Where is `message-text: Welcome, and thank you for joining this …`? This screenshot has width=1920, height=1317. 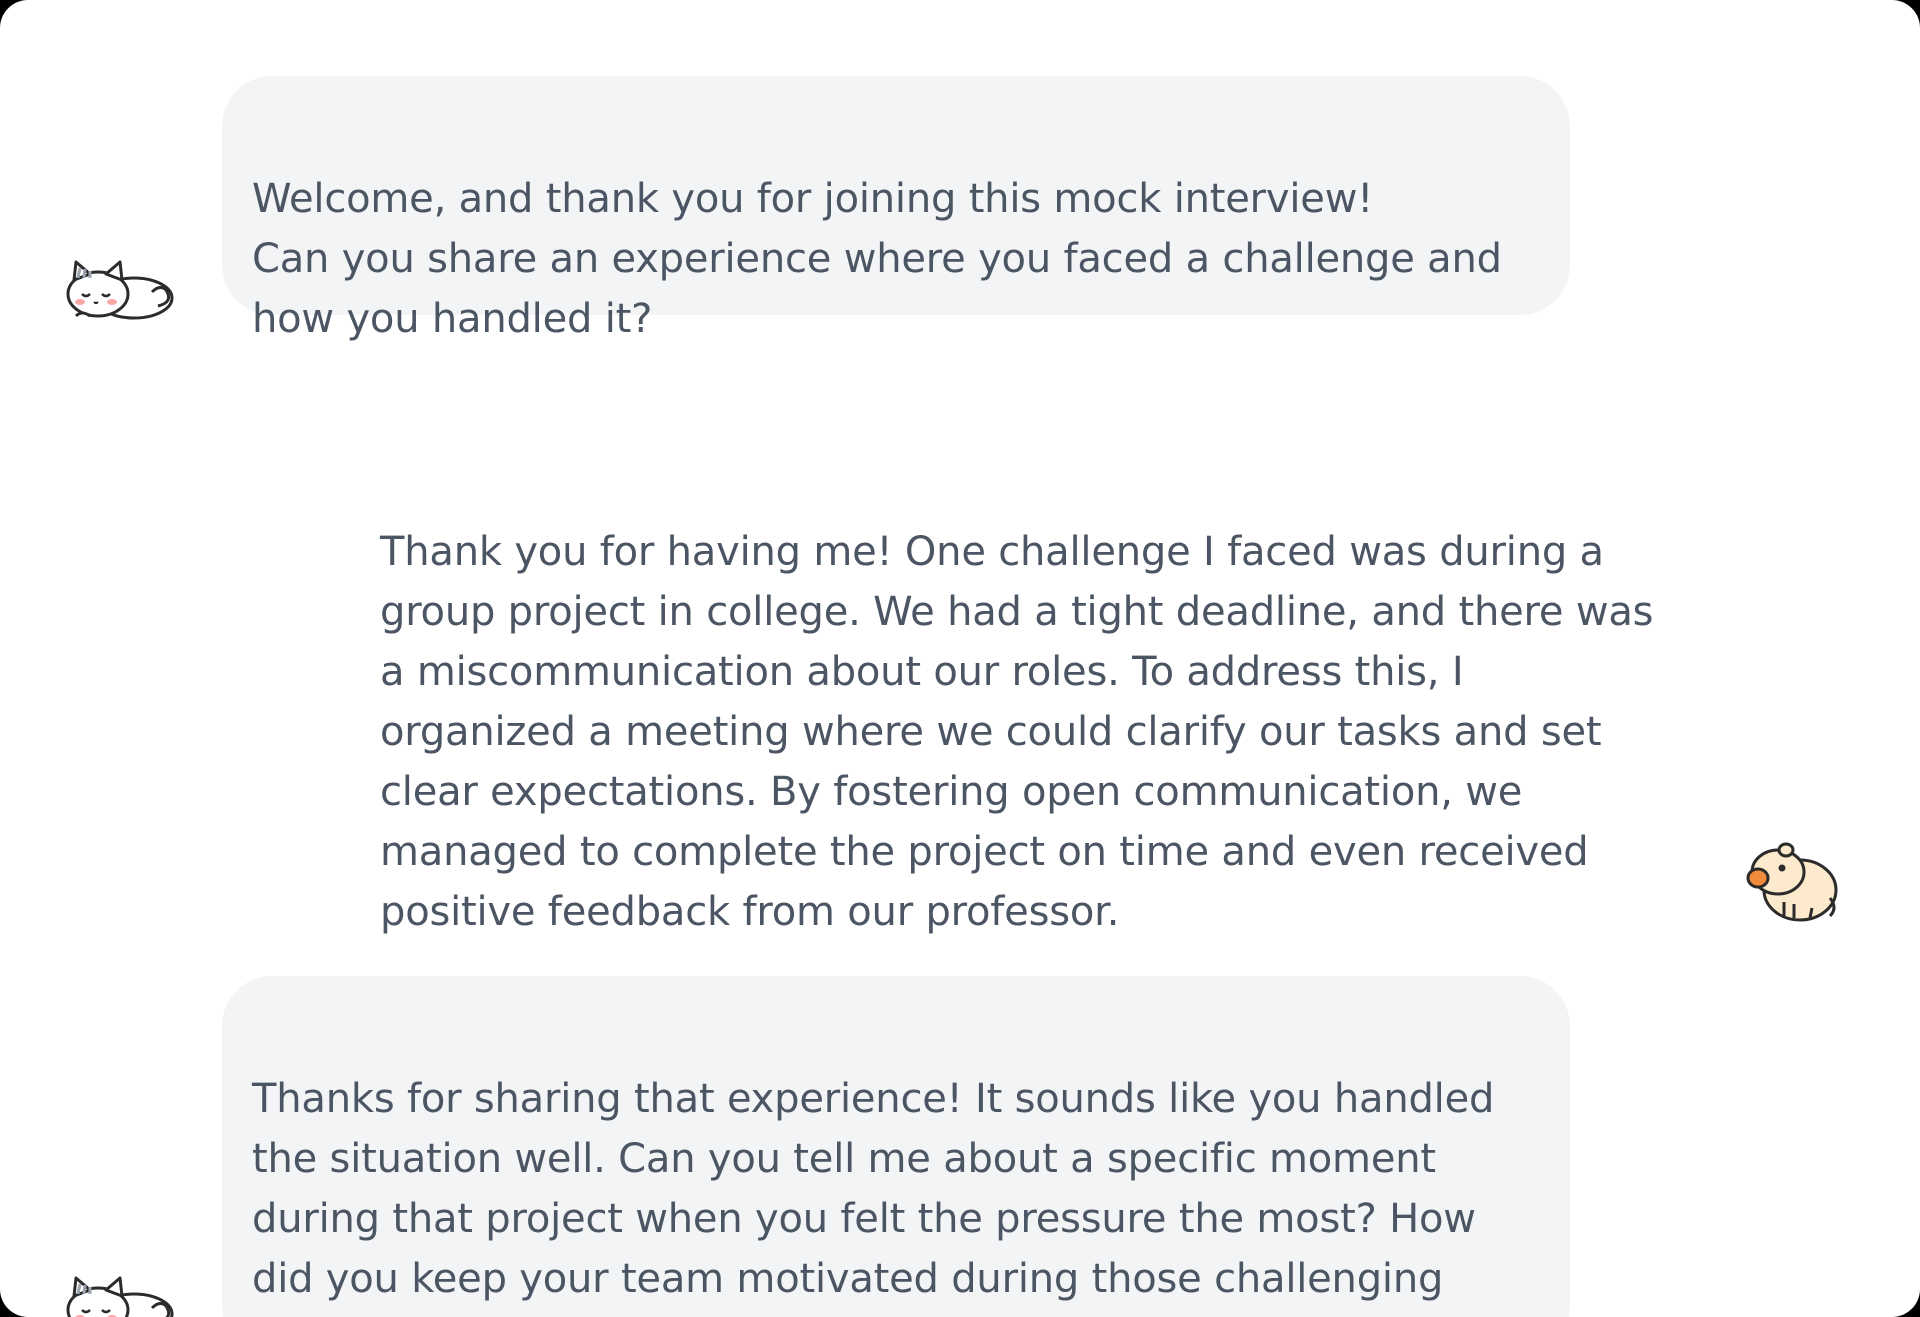
message-text: Welcome, and thank you for joining this … is located at coordinates (877, 259).